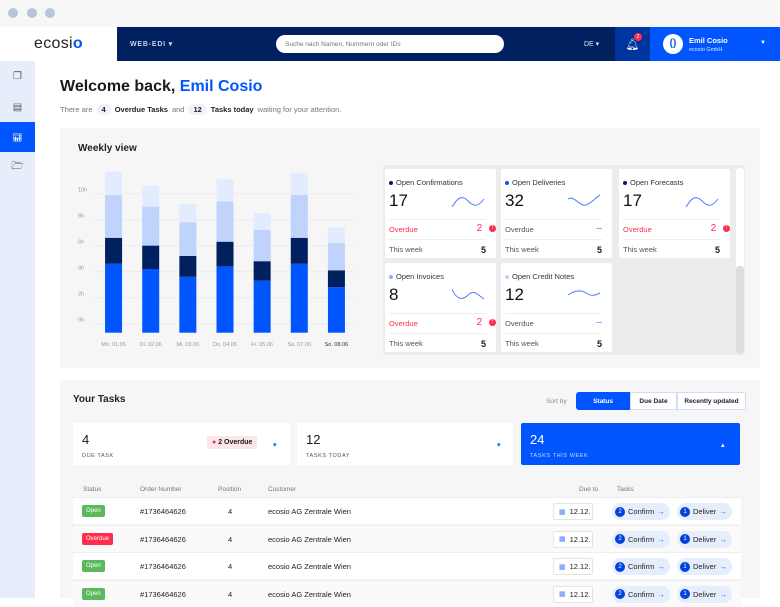 This screenshot has width=780, height=607. What do you see at coordinates (514, 294) in the screenshot?
I see `stat-card-value: 12` at bounding box center [514, 294].